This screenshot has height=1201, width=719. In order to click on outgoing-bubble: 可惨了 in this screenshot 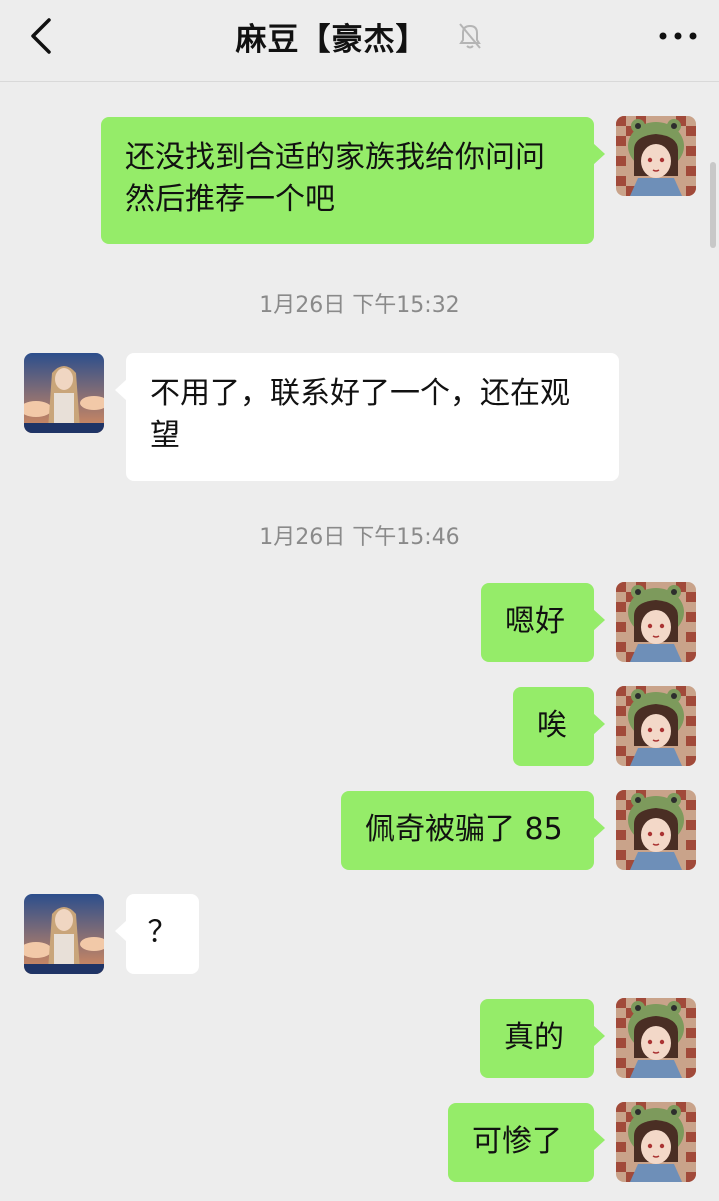, I will do `click(526, 1142)`.